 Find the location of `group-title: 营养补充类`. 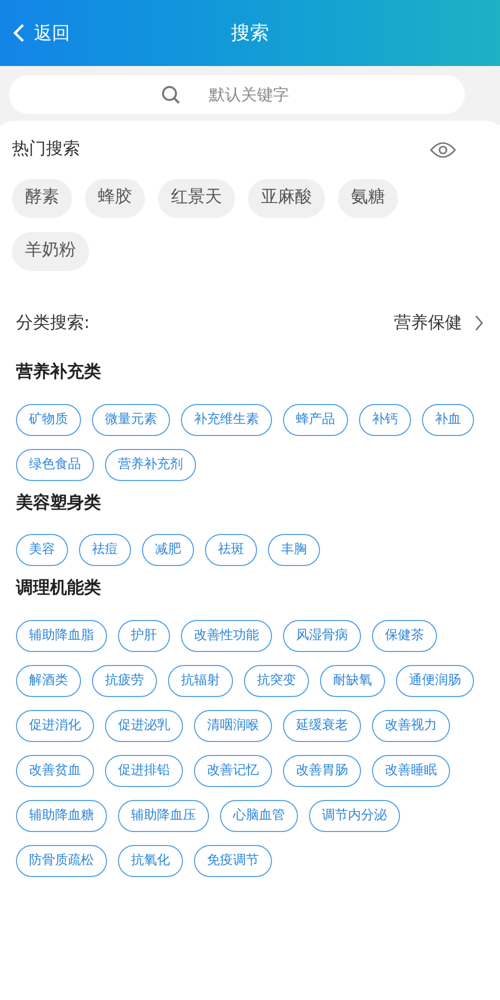

group-title: 营养补充类 is located at coordinates (59, 372).